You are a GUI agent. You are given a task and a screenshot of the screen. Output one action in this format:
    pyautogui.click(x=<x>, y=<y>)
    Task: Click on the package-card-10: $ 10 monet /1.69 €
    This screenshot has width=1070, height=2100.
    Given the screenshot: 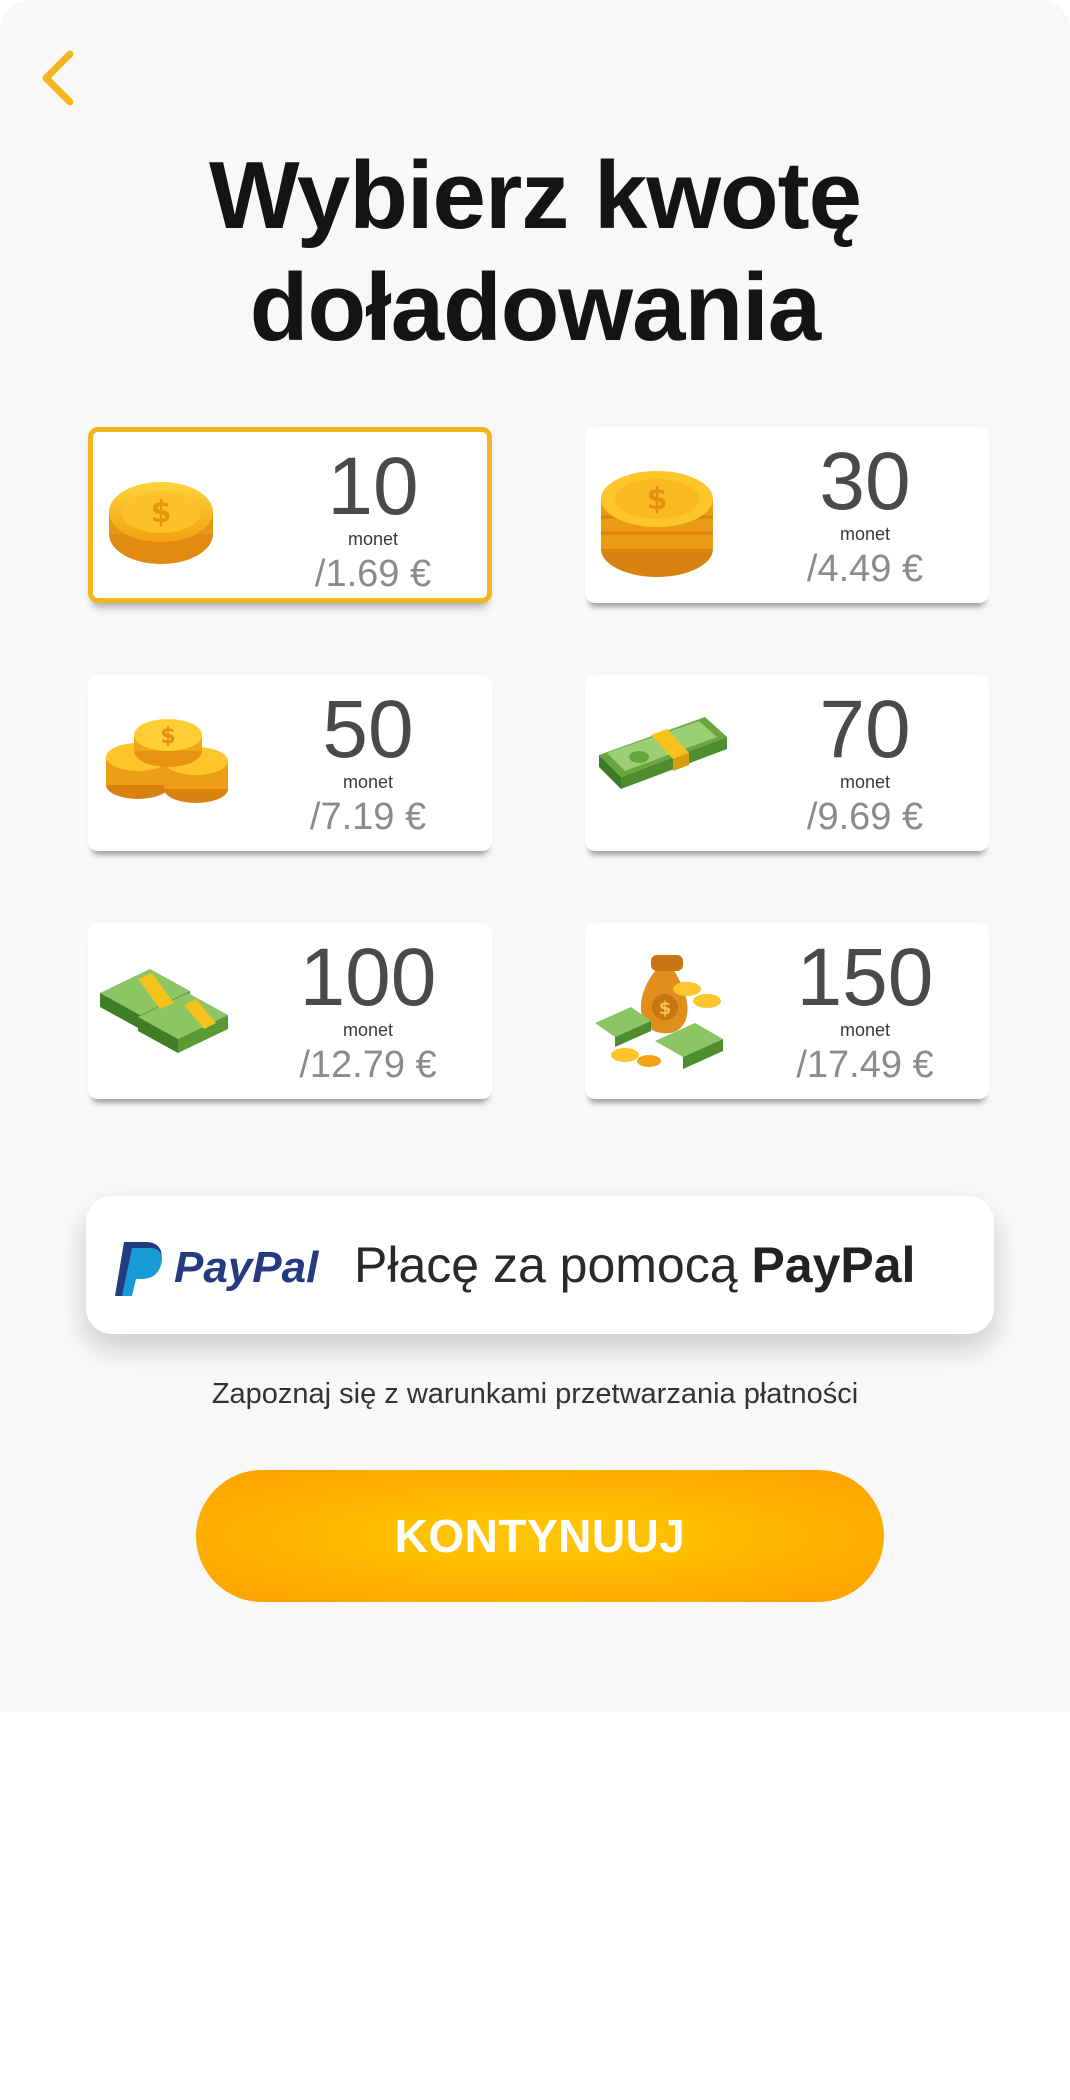 What is the action you would take?
    pyautogui.click(x=290, y=515)
    